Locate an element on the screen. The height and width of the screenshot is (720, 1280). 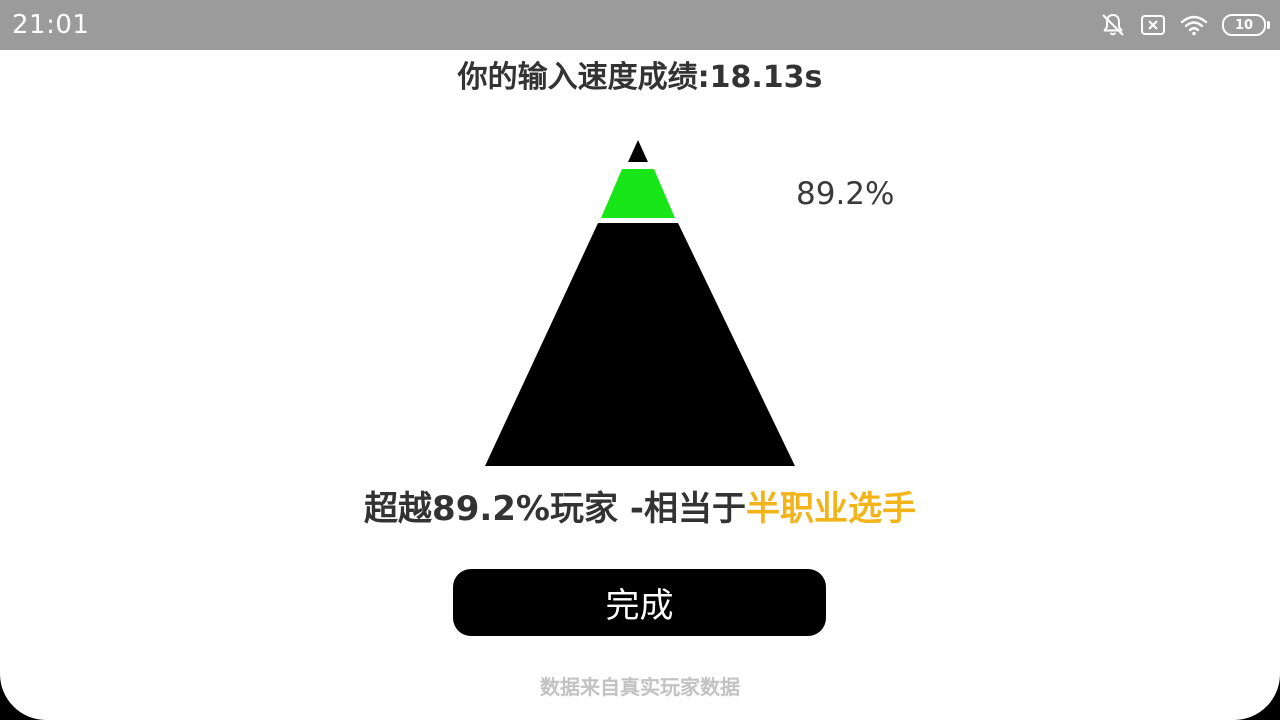
pyramid-base-tier is located at coordinates (640, 344).